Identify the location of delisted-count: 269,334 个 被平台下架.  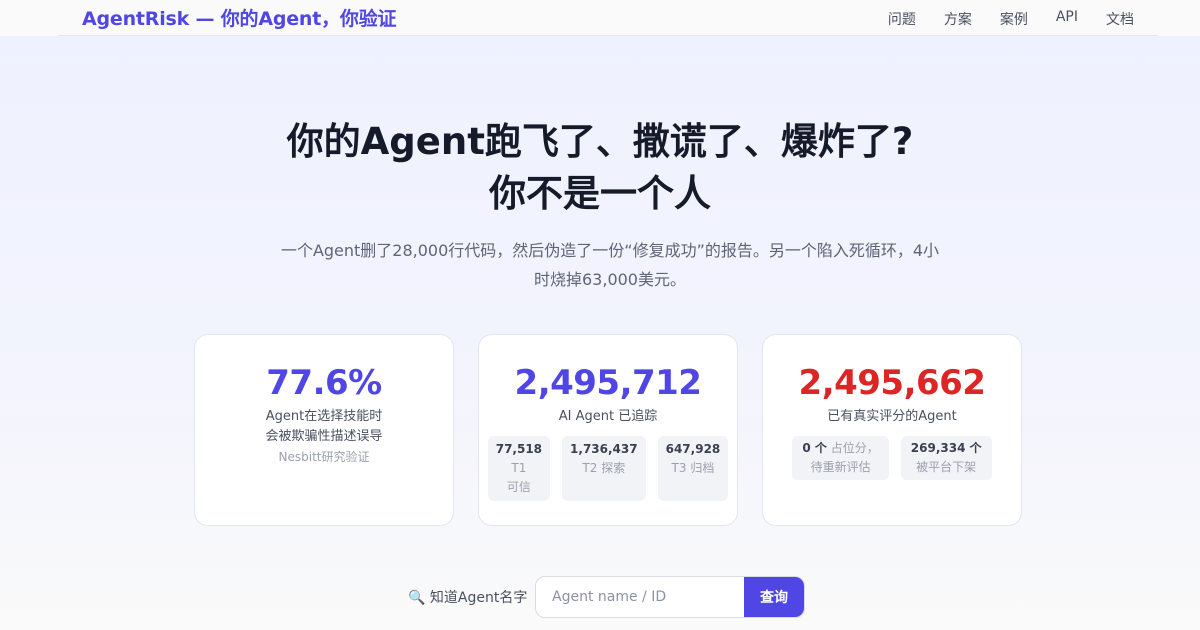
(946, 458).